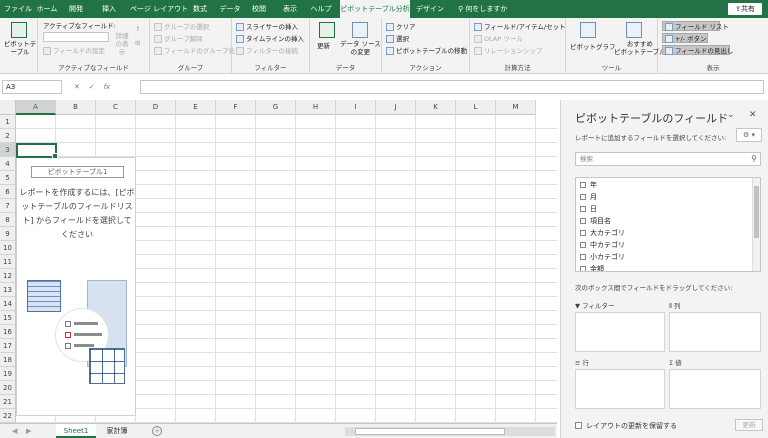  What do you see at coordinates (116, 107) in the screenshot?
I see `column-header: C` at bounding box center [116, 107].